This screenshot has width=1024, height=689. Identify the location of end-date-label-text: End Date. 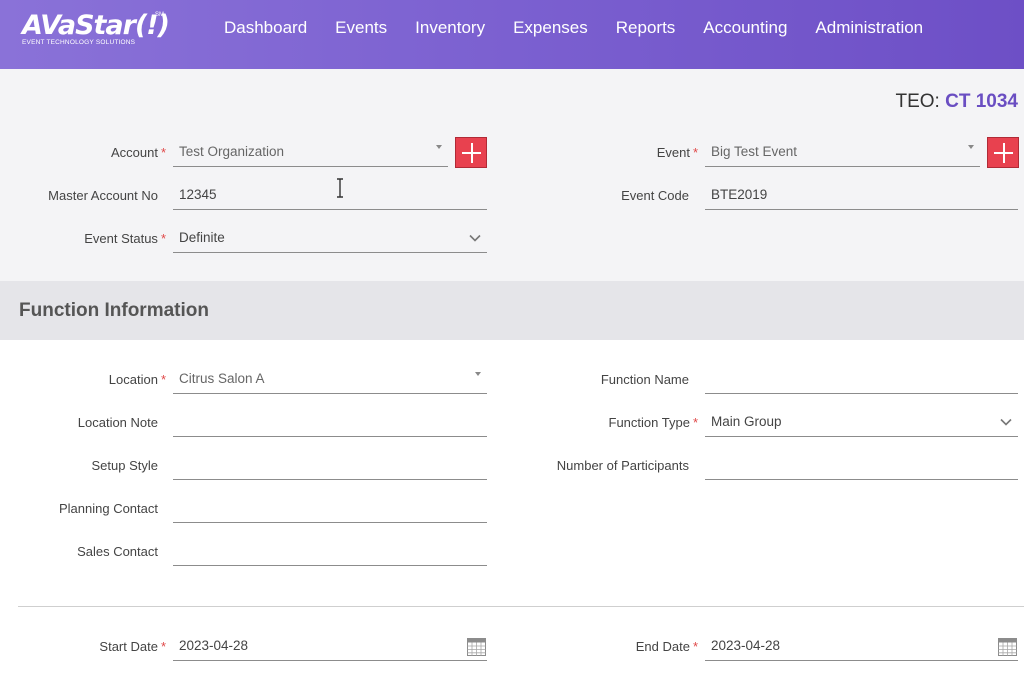
(662, 646).